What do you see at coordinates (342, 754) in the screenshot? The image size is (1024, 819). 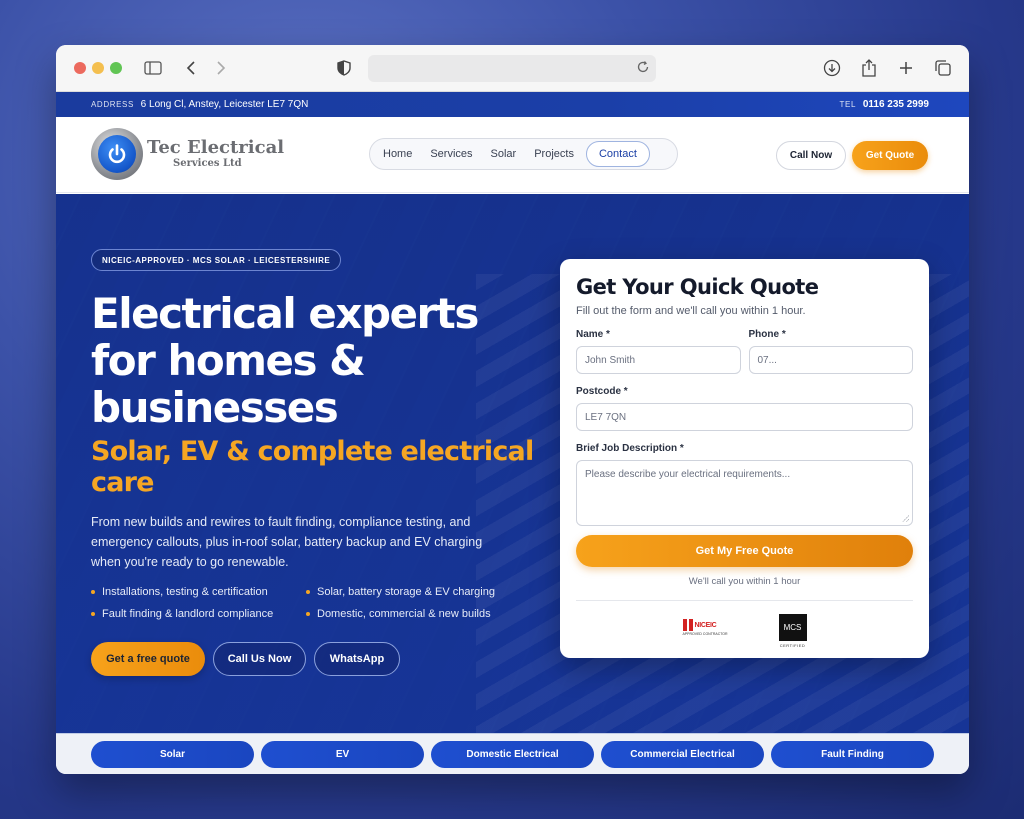 I see `service-pill-ev: EV` at bounding box center [342, 754].